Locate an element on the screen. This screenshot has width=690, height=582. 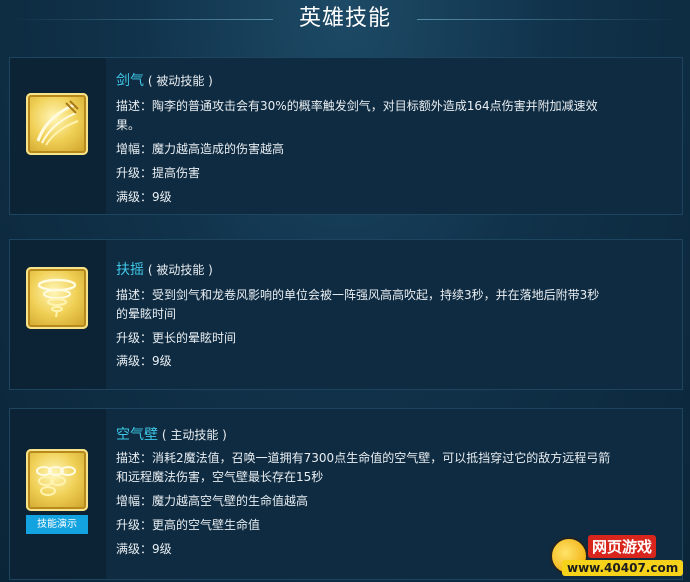
row-value: 陶李的普通攻击会有30%的概率触发剑气，对目标额外造成164点伤害并附加减速效 is located at coordinates (375, 106).